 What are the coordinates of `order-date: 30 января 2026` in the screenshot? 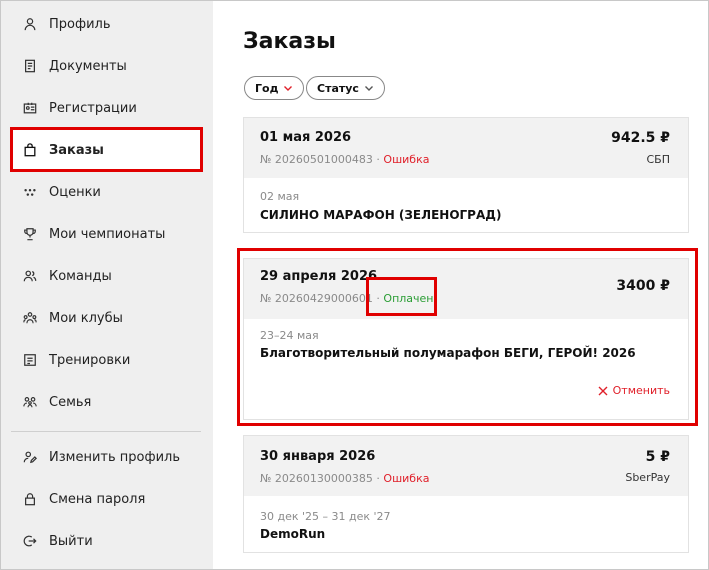 It's located at (318, 456).